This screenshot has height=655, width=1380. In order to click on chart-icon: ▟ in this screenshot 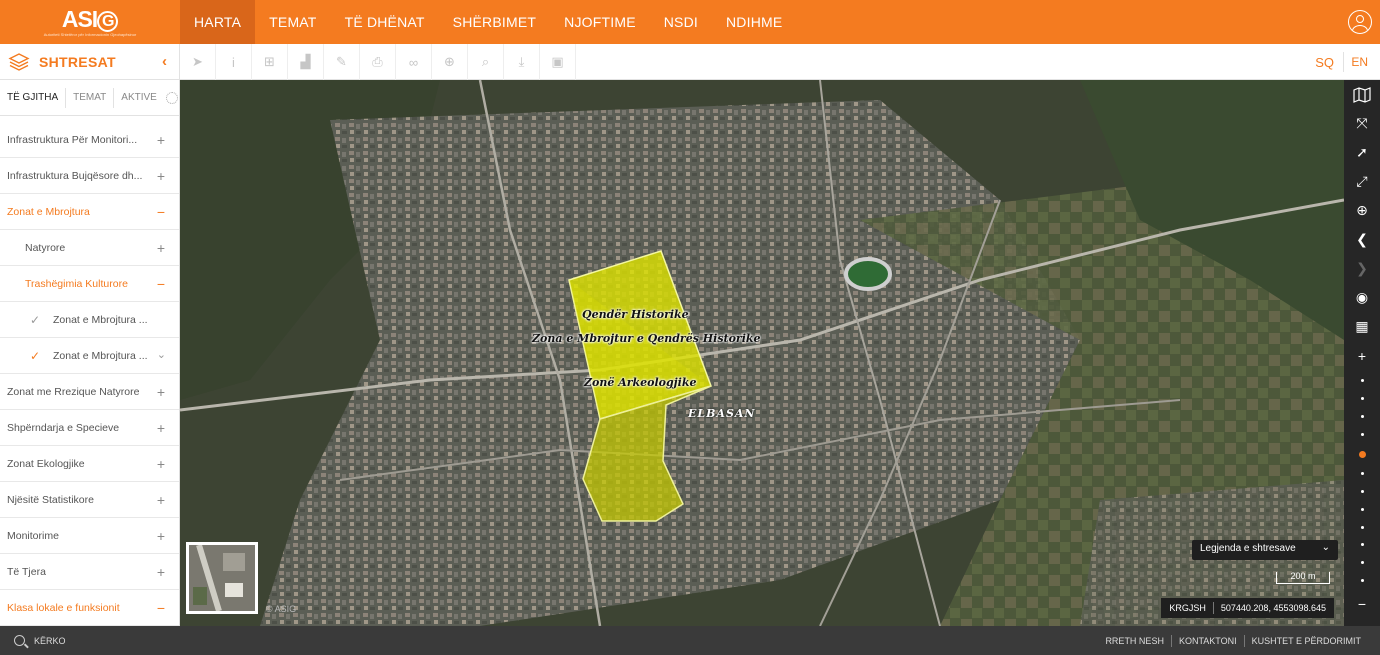, I will do `click(306, 62)`.